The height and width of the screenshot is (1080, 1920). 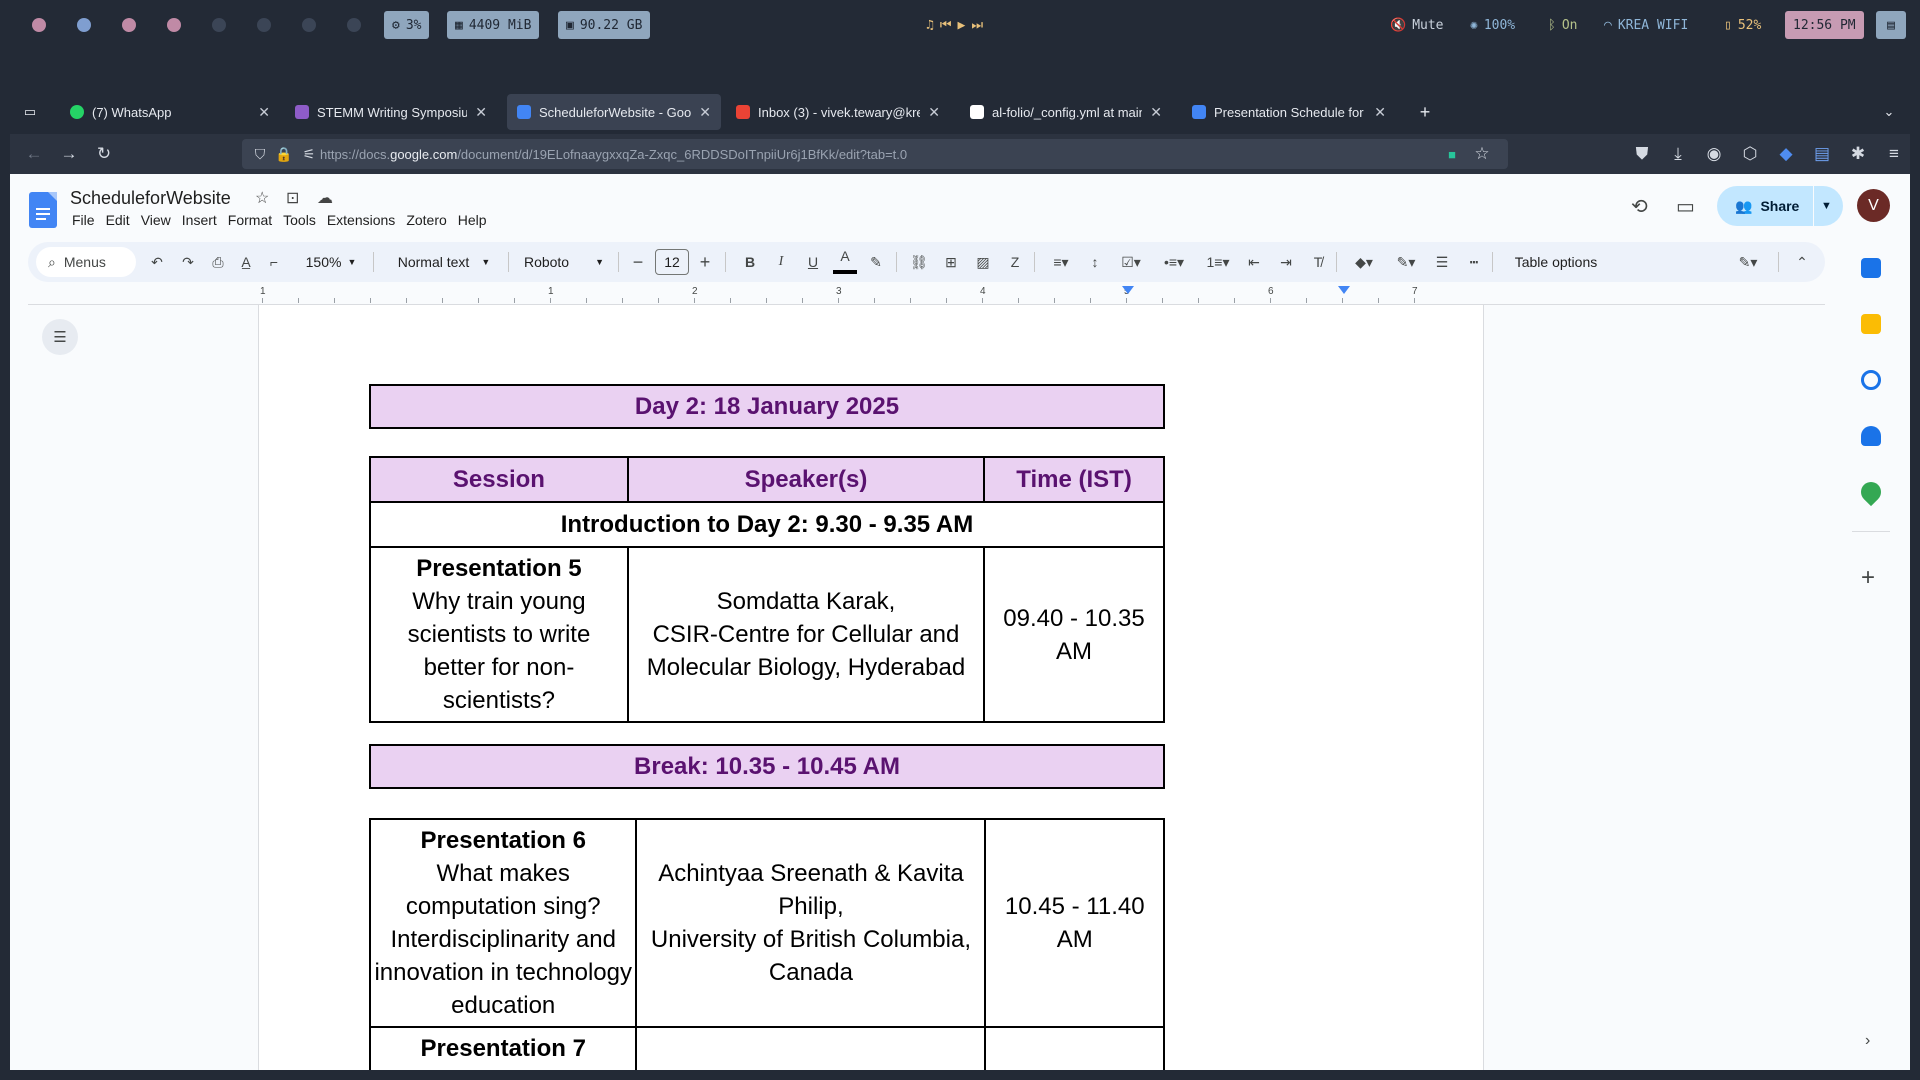 What do you see at coordinates (946, 25) in the screenshot?
I see `previous-track-icon: ⏮` at bounding box center [946, 25].